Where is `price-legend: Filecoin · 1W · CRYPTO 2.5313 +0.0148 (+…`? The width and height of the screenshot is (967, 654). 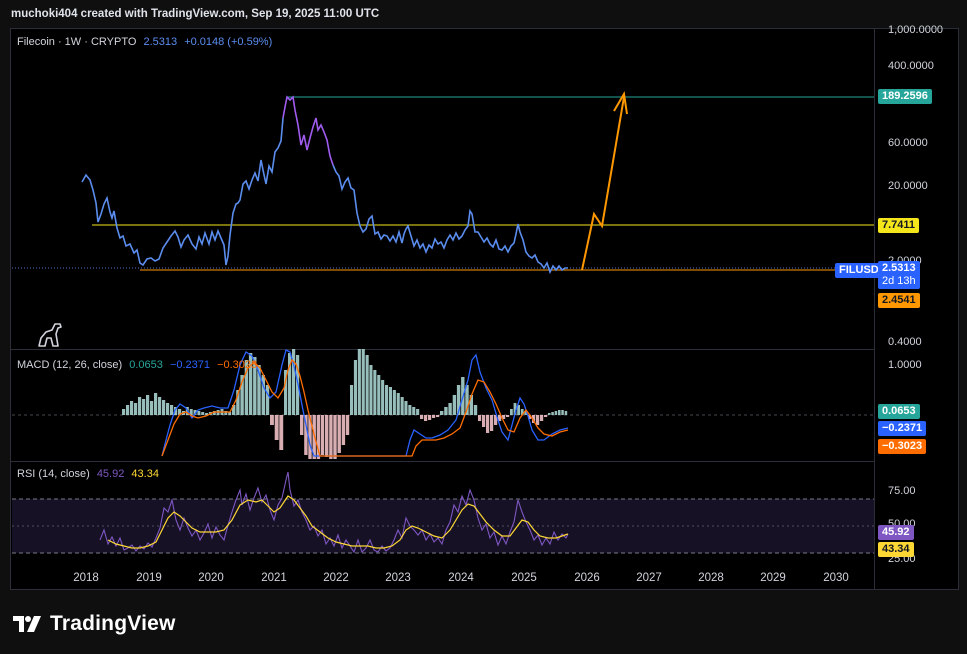 price-legend: Filecoin · 1W · CRYPTO 2.5313 +0.0148 (+… is located at coordinates (146, 42).